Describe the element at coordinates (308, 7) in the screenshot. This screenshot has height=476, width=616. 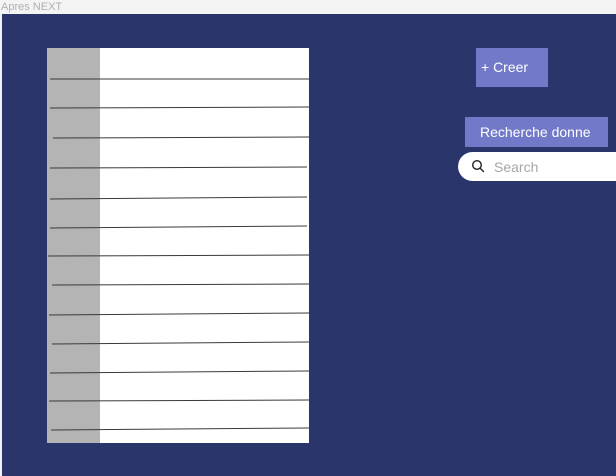
I see `window-title: Apres NEXT` at that location.